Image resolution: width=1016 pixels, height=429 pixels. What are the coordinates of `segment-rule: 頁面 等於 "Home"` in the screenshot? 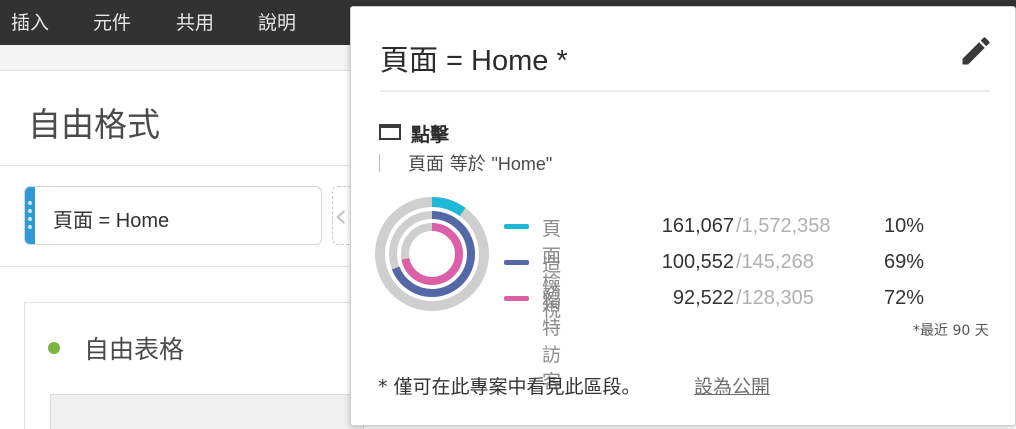 It's located at (480, 163).